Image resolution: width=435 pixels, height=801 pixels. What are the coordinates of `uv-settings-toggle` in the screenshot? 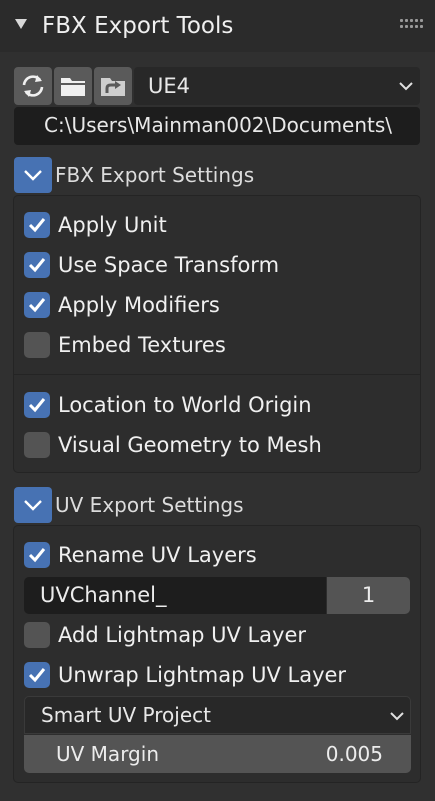 It's located at (33, 505).